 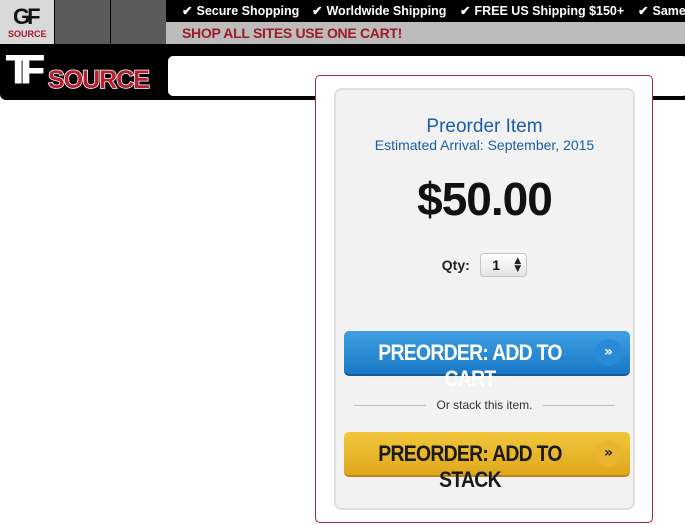 I want to click on benefit-same: ✔ Same, so click(x=661, y=11).